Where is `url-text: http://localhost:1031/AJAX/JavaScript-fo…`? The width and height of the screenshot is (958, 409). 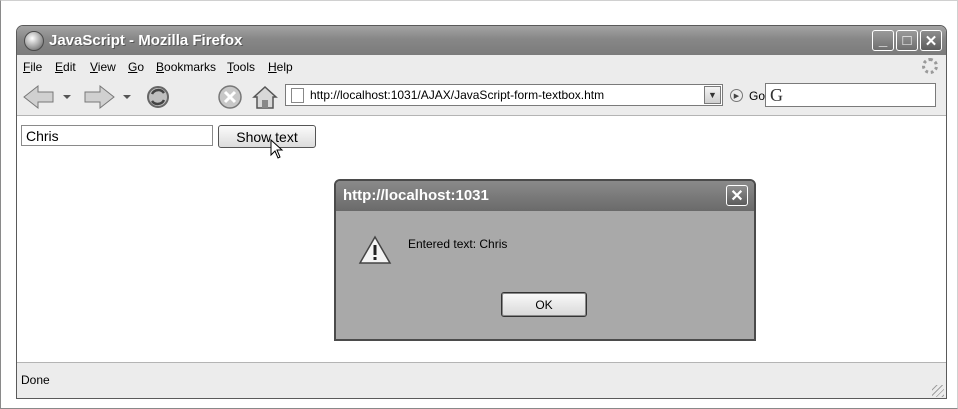 url-text: http://localhost:1031/AJAX/JavaScript-fo… is located at coordinates (457, 95).